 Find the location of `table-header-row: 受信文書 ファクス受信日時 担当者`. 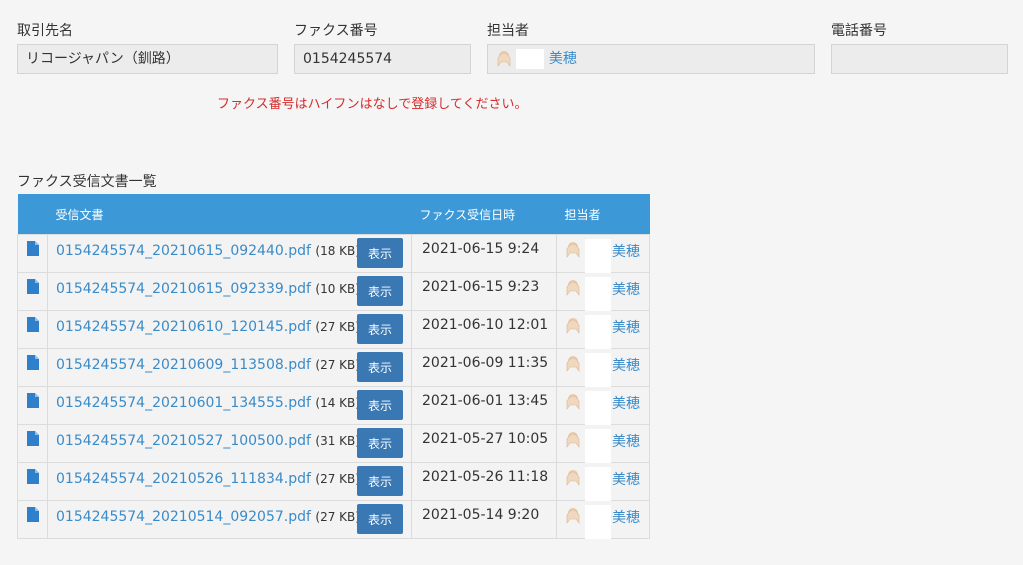

table-header-row: 受信文書 ファクス受信日時 担当者 is located at coordinates (333, 214).